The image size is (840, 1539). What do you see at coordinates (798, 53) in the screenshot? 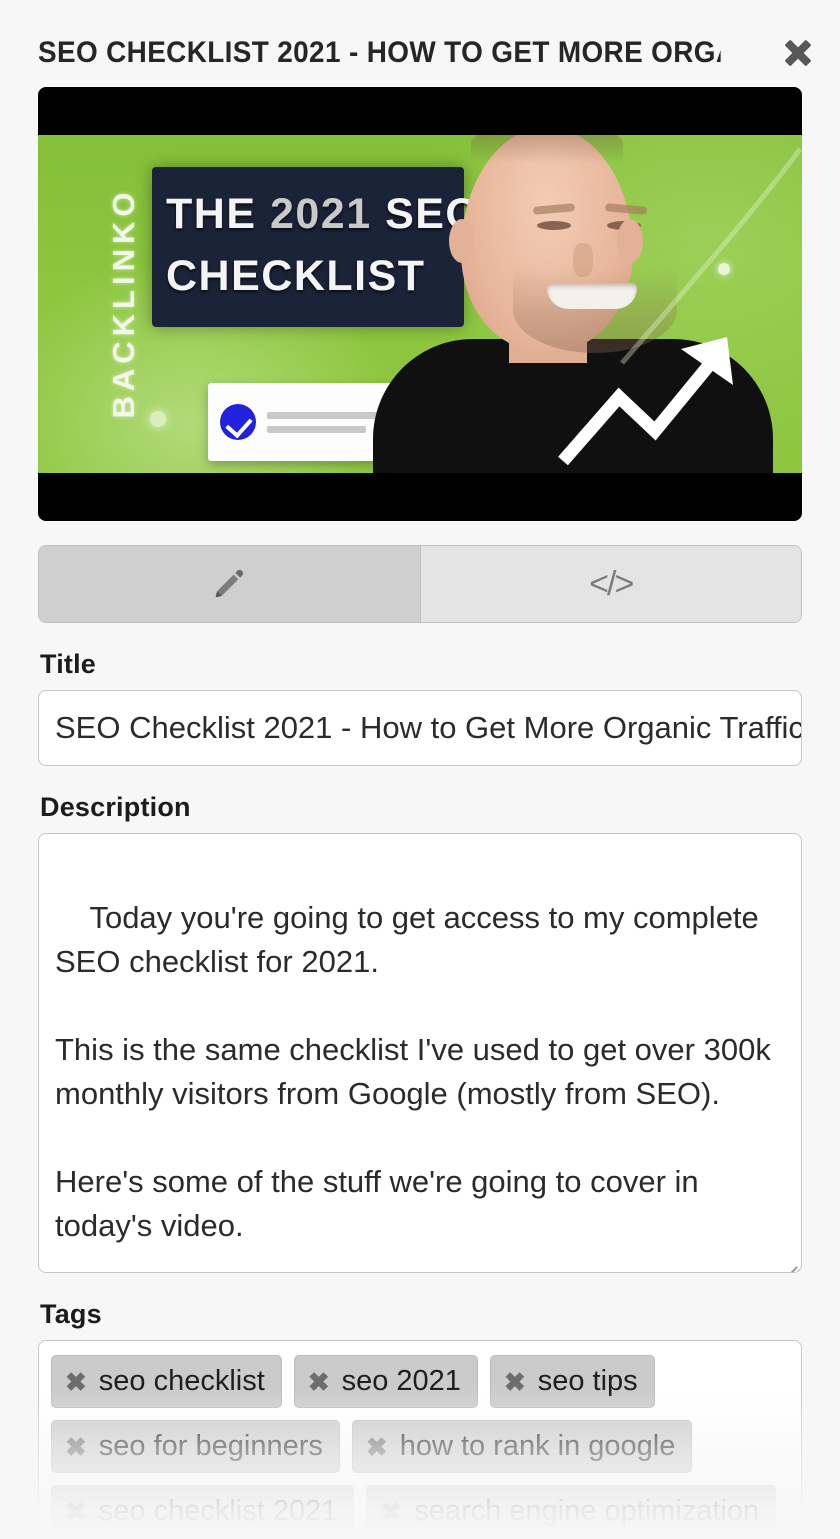
I see `close-icon` at bounding box center [798, 53].